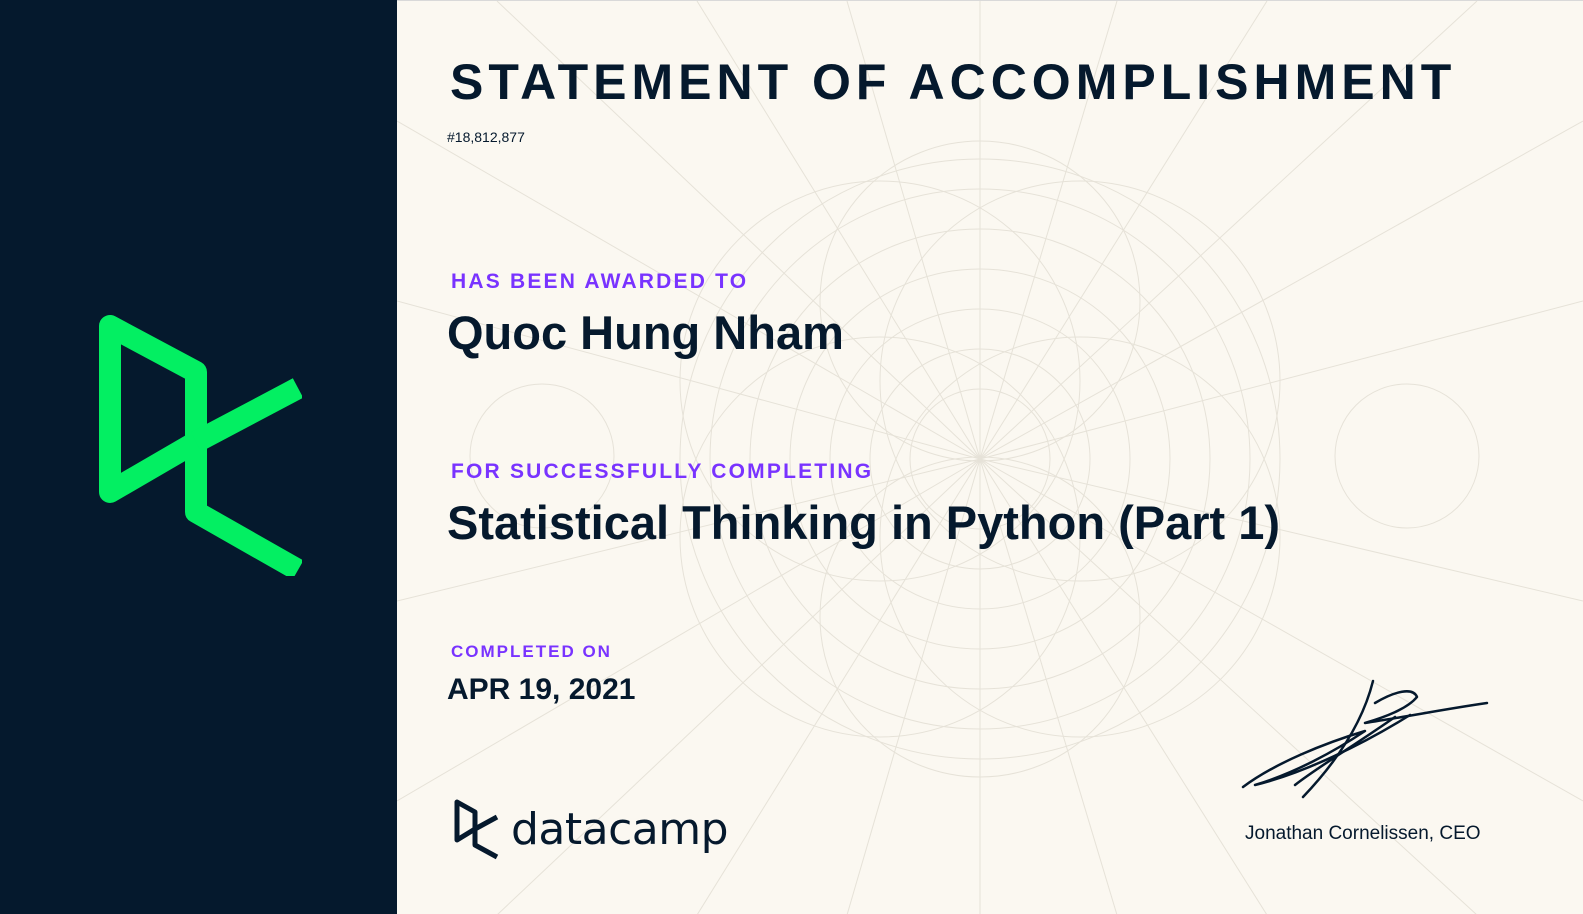  I want to click on brand-logo: datacamp, so click(591, 829).